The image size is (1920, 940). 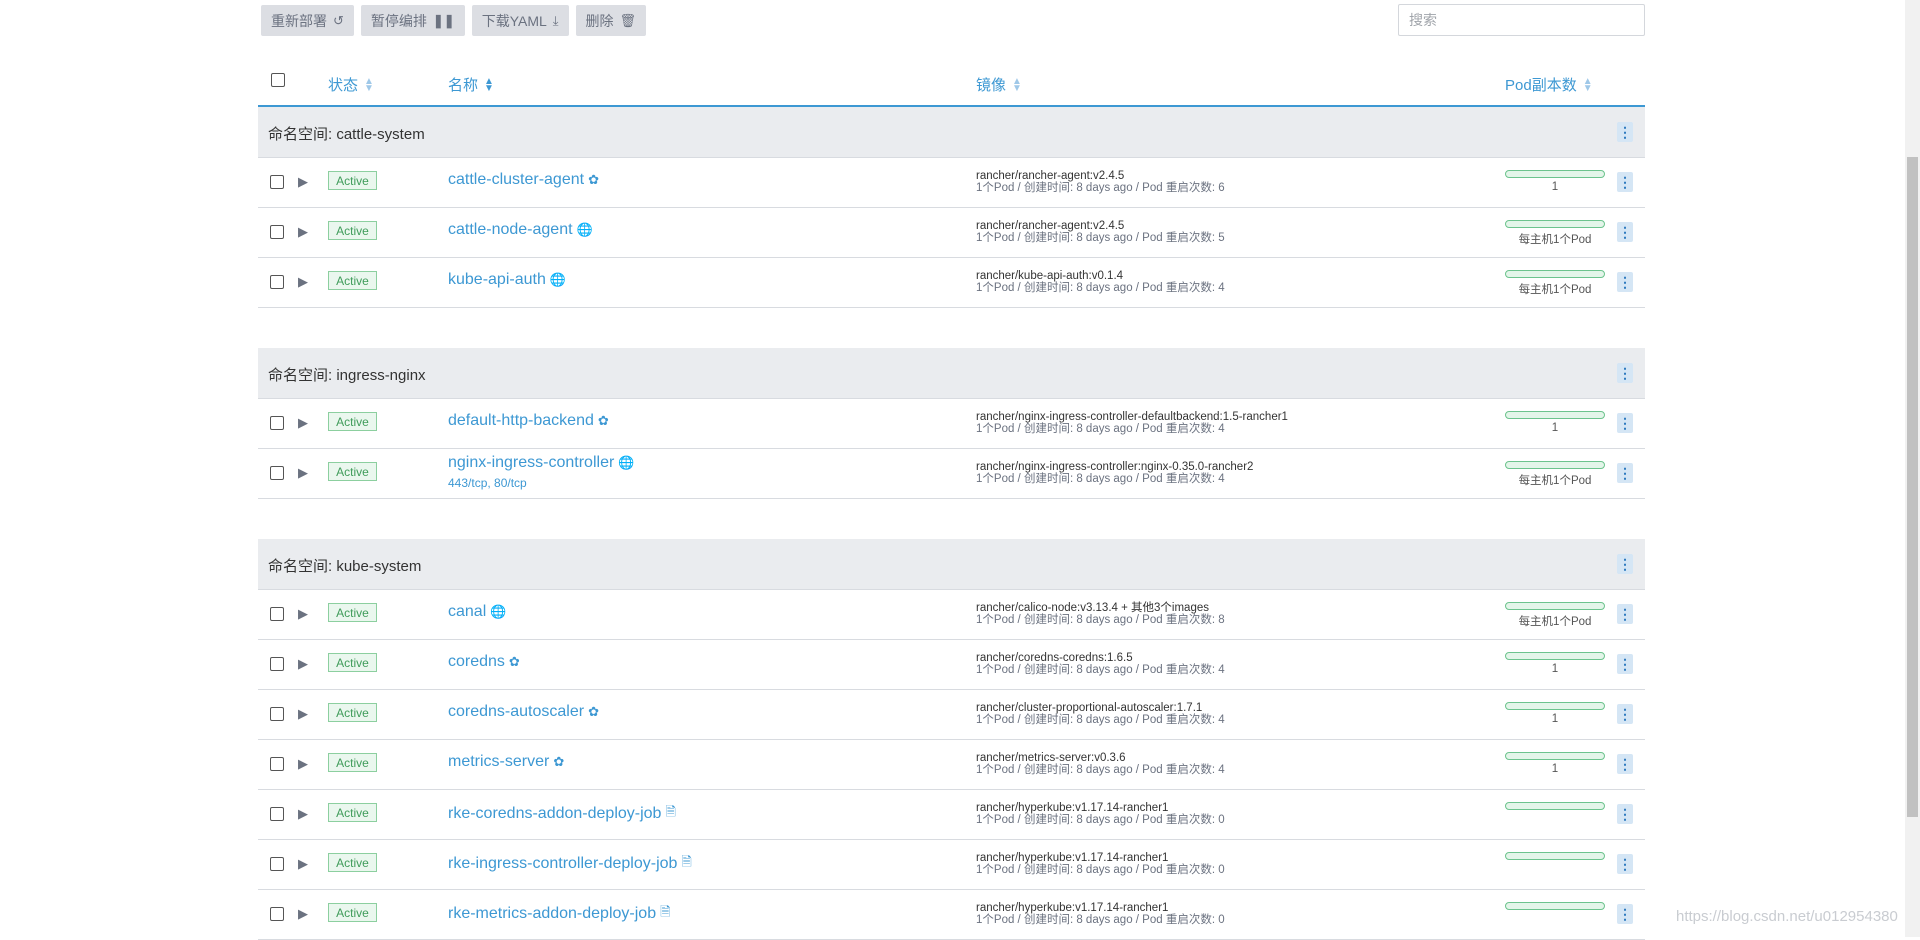 I want to click on pause-icon: ❚❚, so click(x=443, y=20).